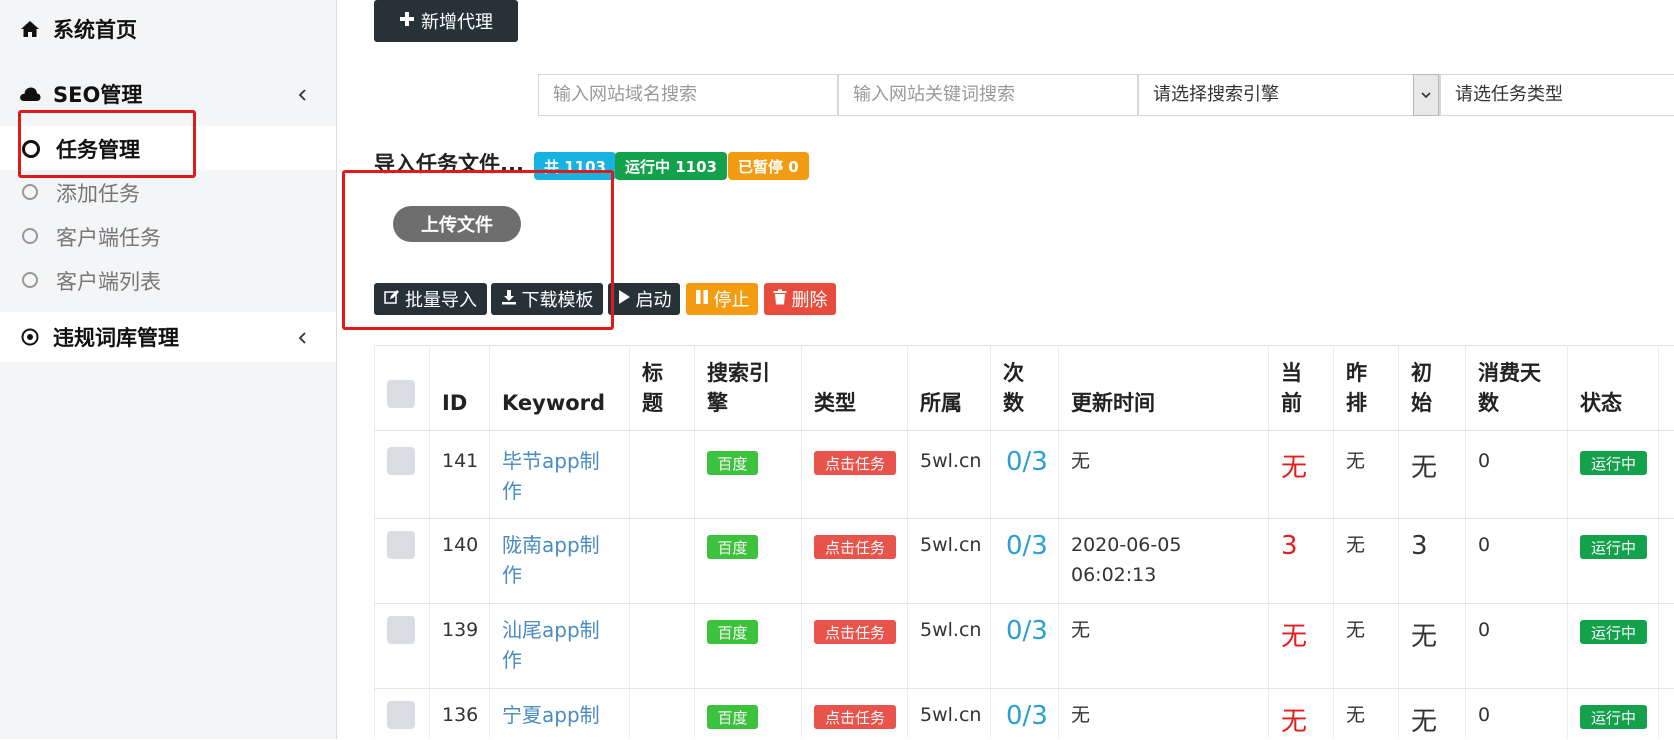 The width and height of the screenshot is (1674, 740). What do you see at coordinates (557, 645) in the screenshot?
I see `row-keyword-link: 汕尾app制作` at bounding box center [557, 645].